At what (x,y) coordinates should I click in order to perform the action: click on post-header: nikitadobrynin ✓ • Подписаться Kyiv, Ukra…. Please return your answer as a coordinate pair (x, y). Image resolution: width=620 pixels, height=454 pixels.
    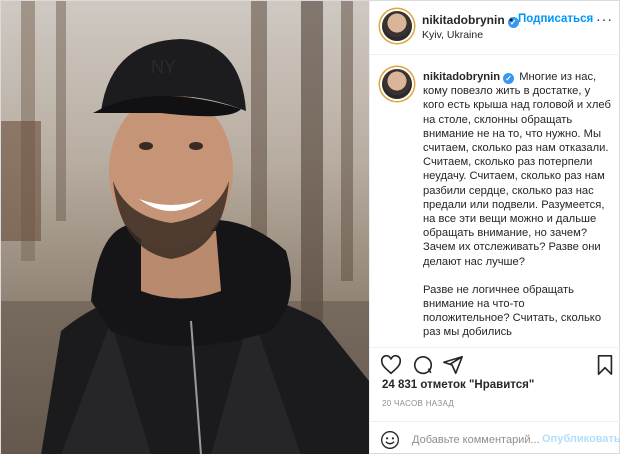
    Looking at the image, I should click on (495, 28).